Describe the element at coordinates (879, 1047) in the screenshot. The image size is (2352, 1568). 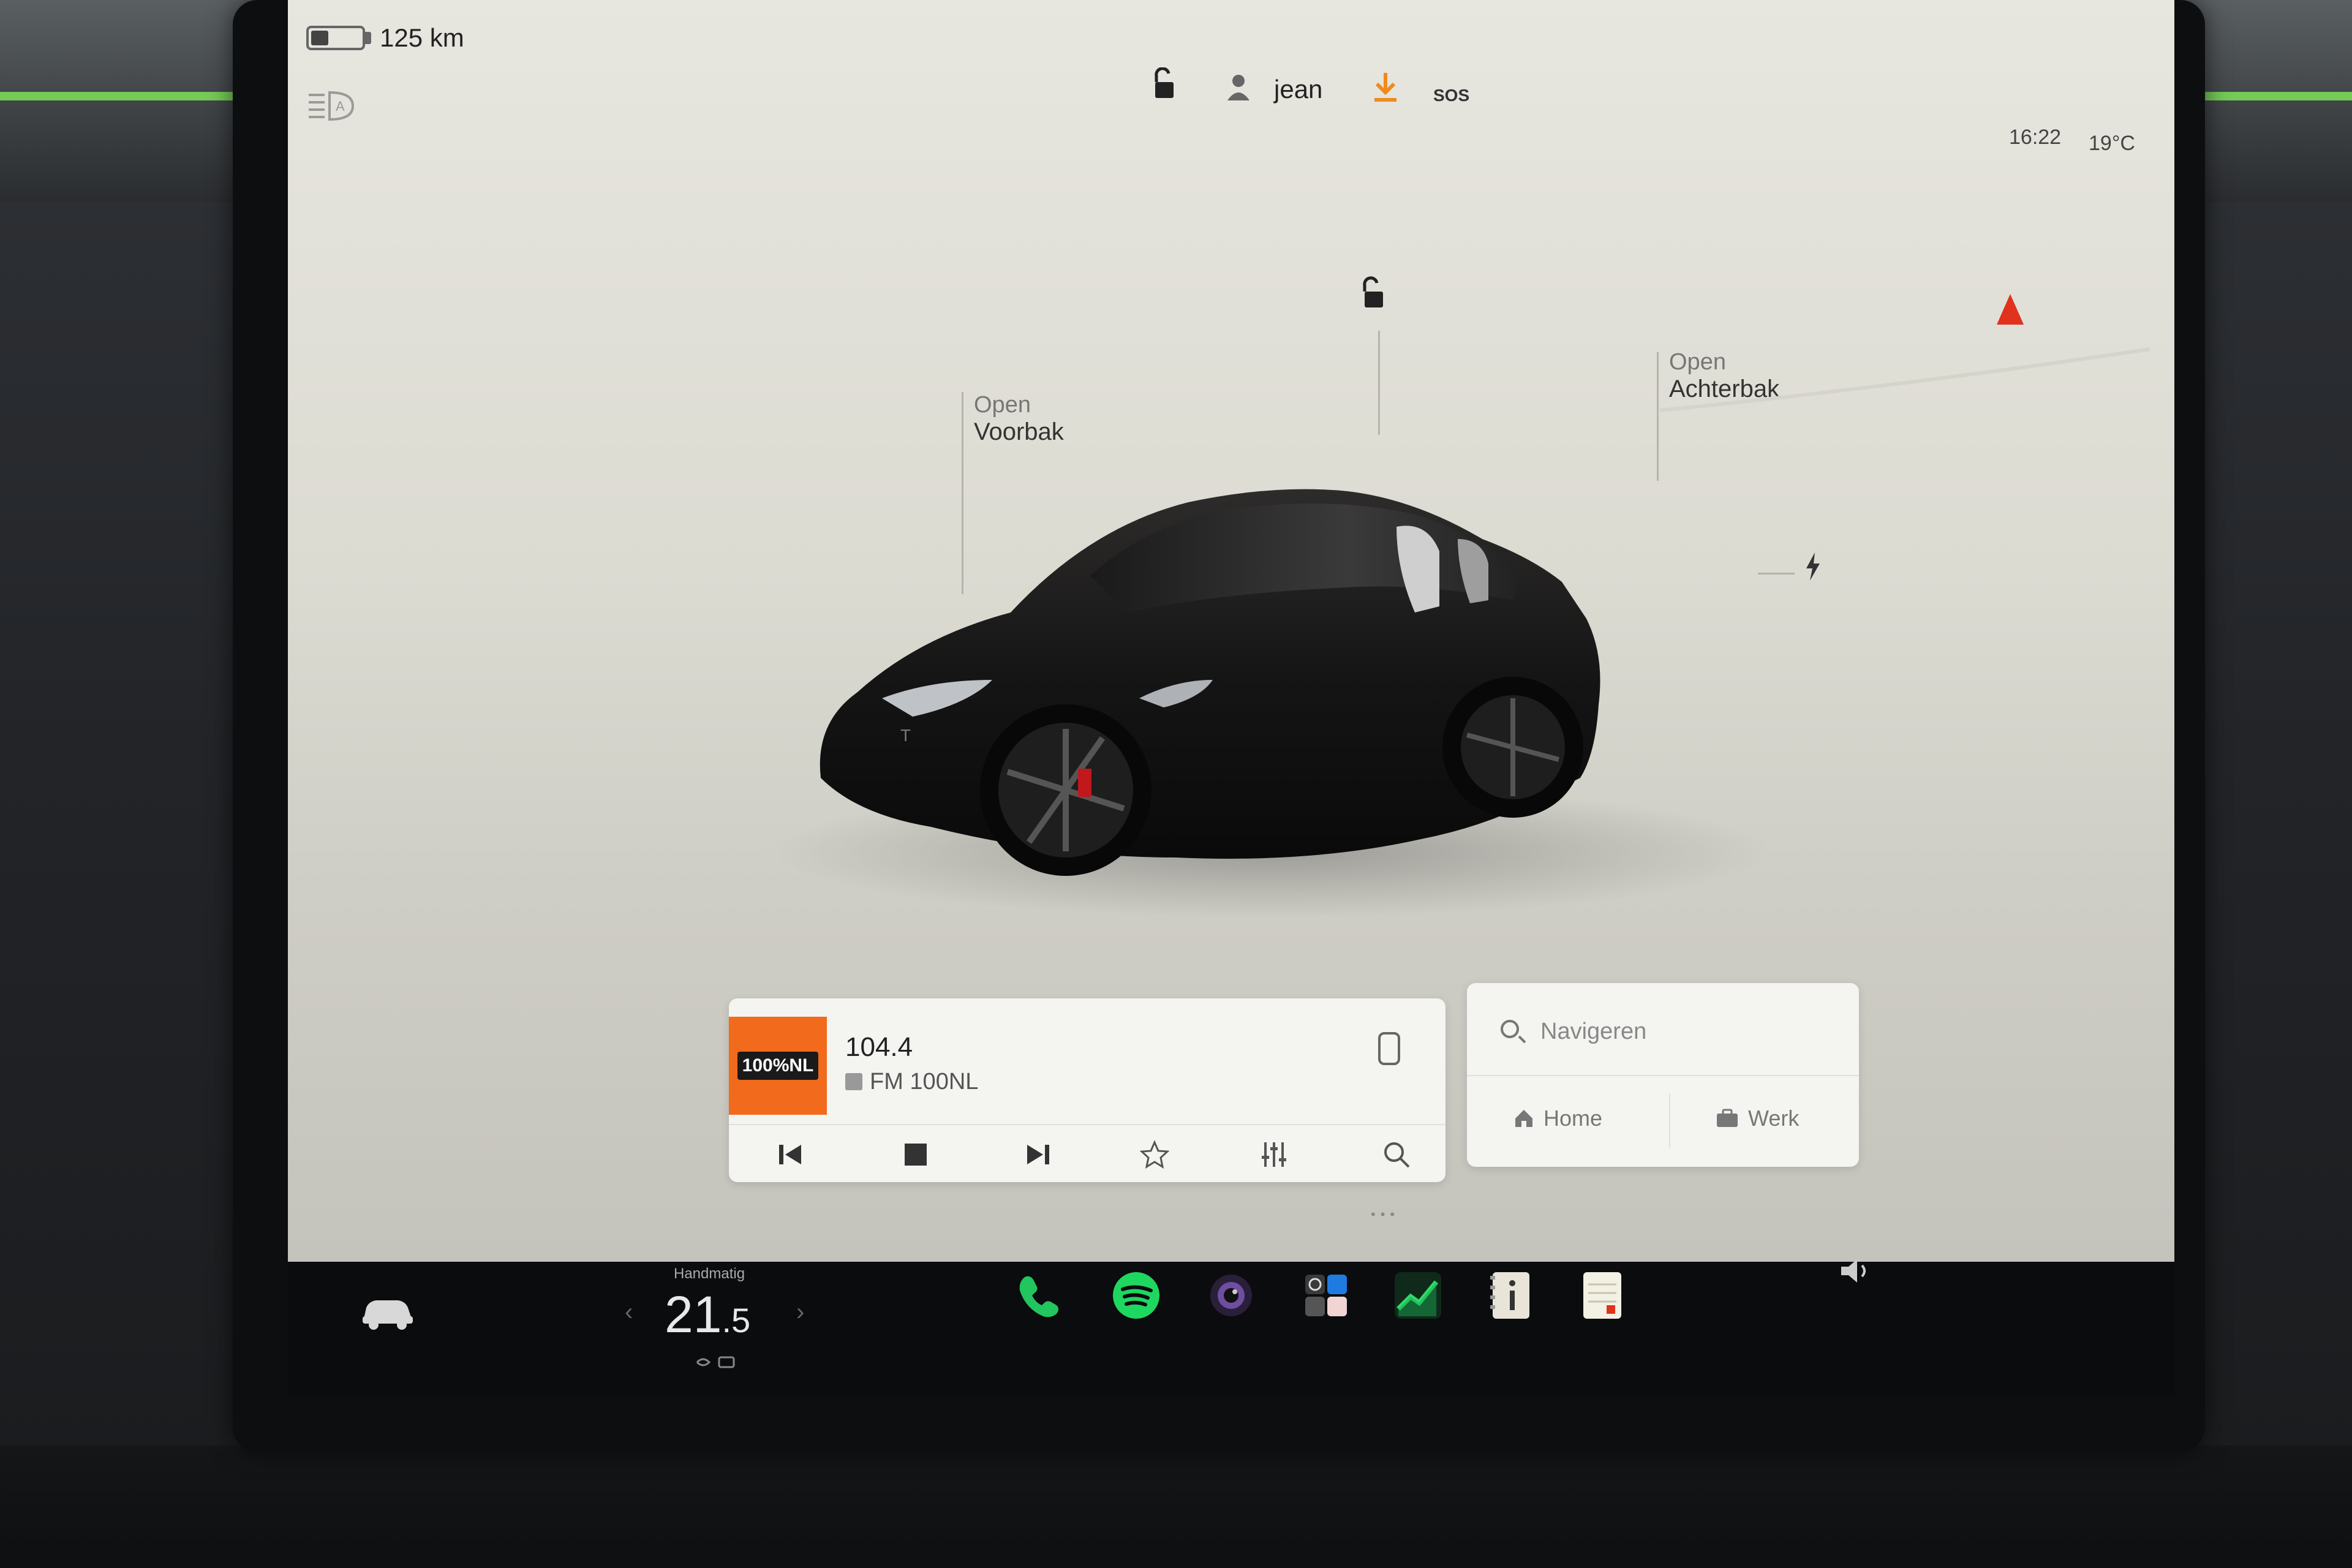
I see `station-frequency: 104.4` at that location.